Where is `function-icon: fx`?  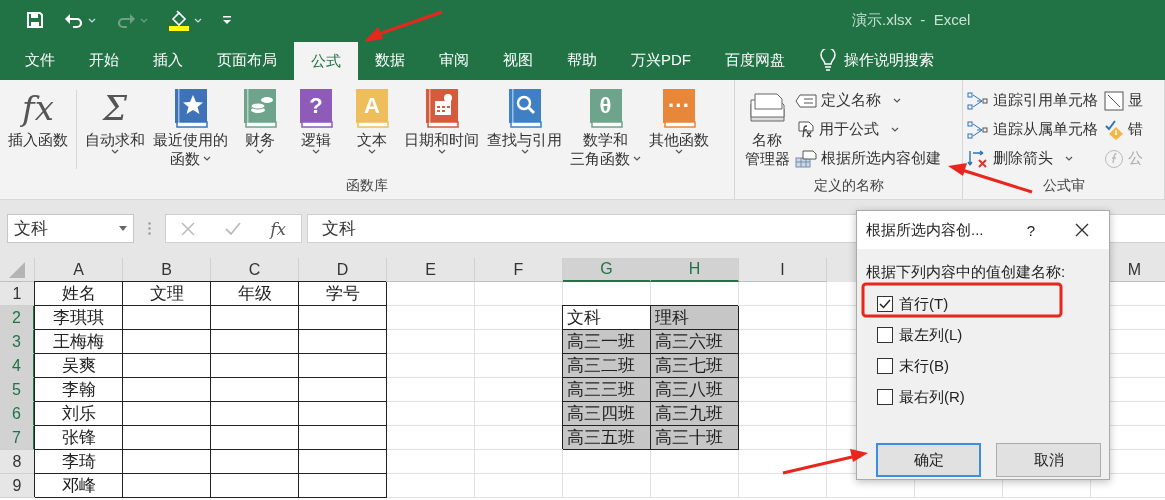 function-icon: fx is located at coordinates (38, 108).